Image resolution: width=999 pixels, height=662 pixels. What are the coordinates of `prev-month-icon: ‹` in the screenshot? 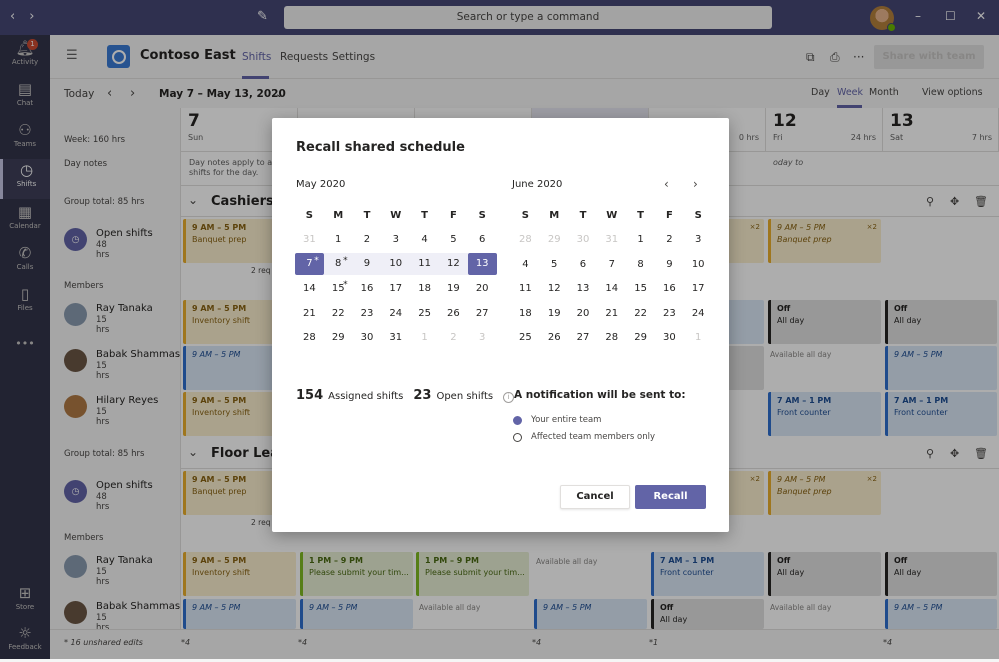 It's located at (666, 184).